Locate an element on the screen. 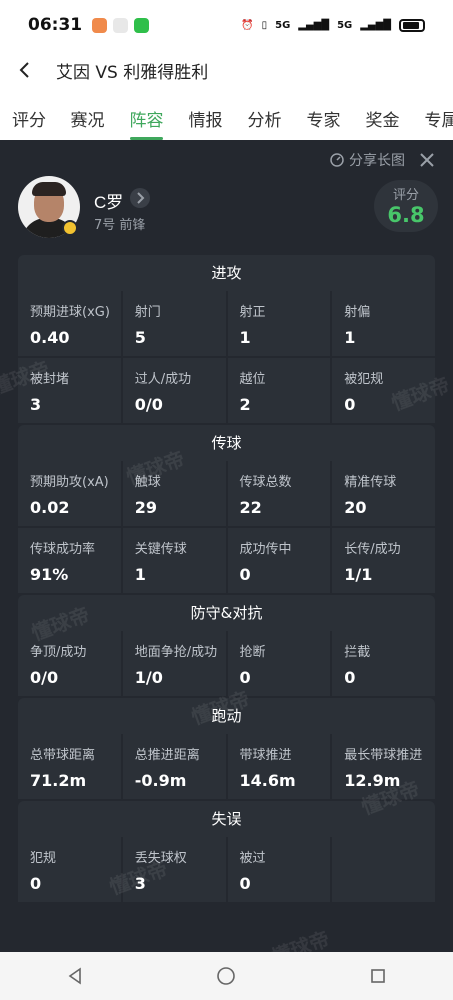 The height and width of the screenshot is (1000, 453). stat-label: 射偏 is located at coordinates (357, 312).